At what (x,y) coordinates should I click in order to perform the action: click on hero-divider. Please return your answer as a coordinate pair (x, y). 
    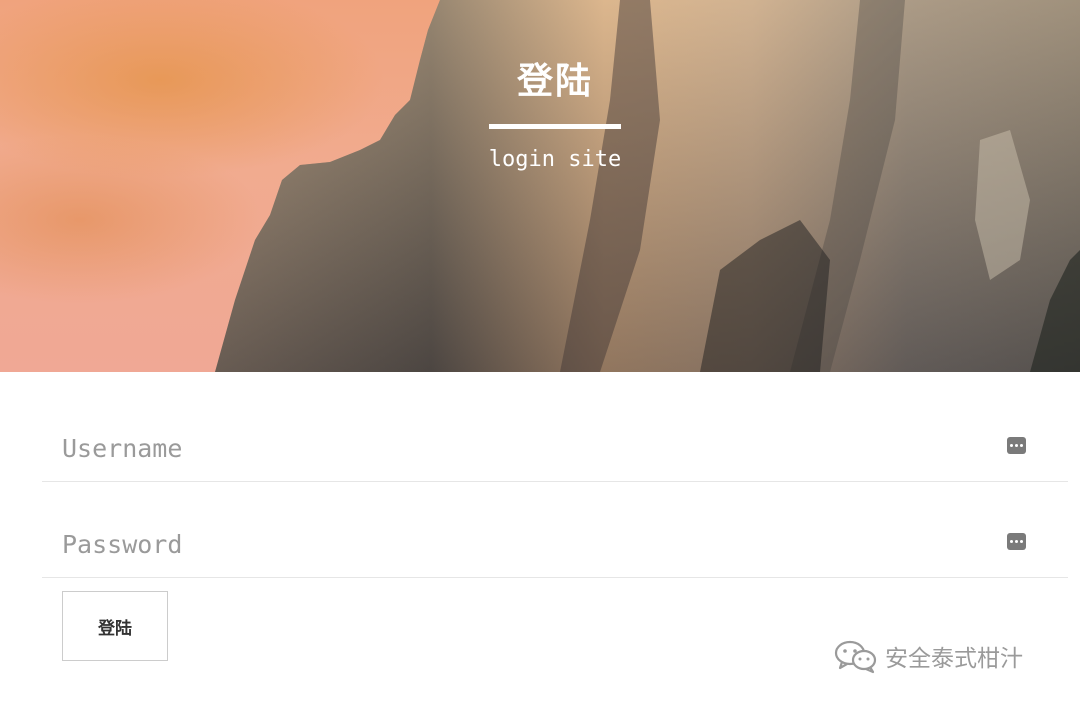
    Looking at the image, I should click on (555, 126).